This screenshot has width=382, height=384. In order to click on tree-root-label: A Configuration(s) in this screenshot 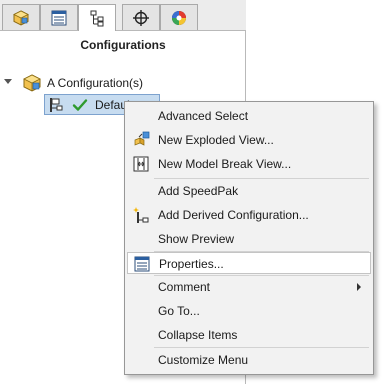, I will do `click(95, 83)`.